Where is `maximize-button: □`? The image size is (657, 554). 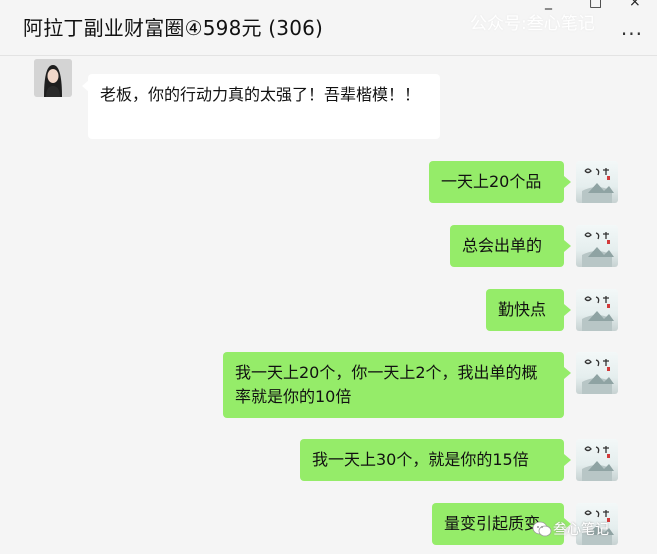 maximize-button: □ is located at coordinates (595, 5).